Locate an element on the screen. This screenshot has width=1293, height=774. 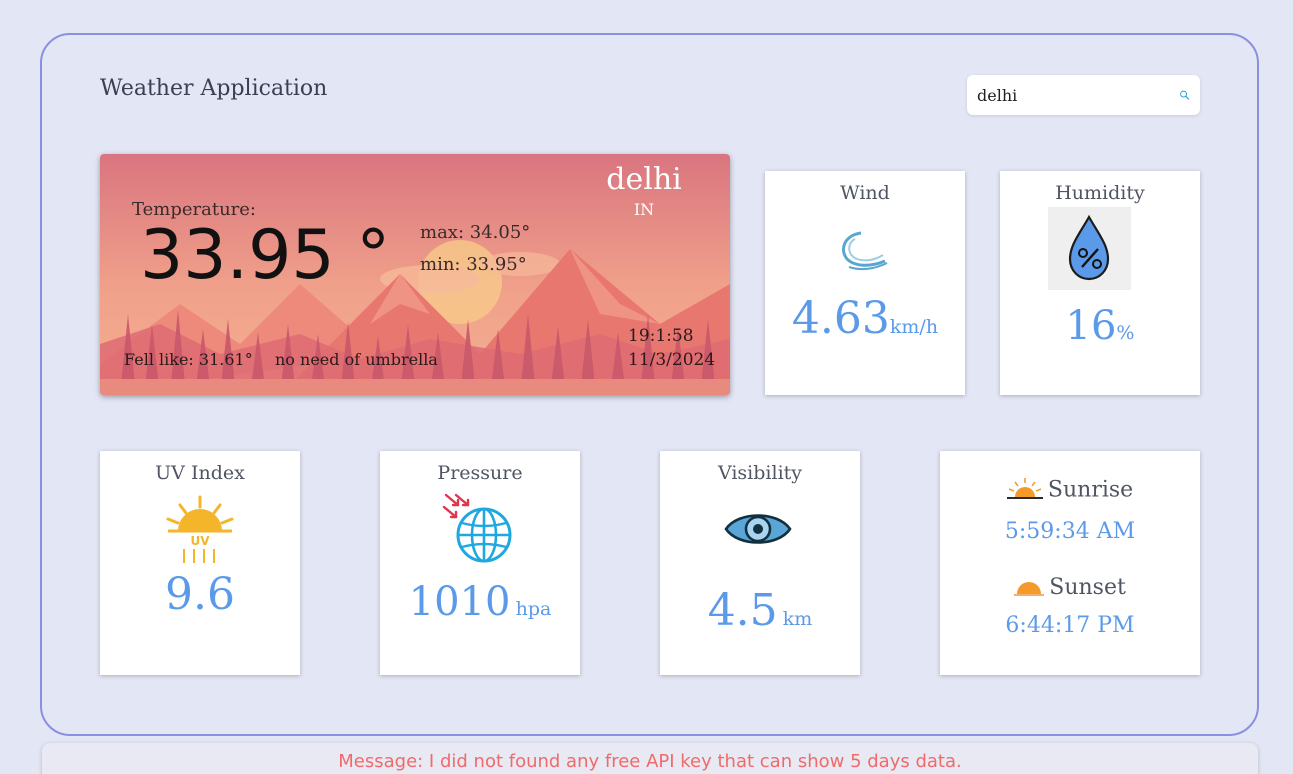
visibility-unit: km is located at coordinates (797, 619).